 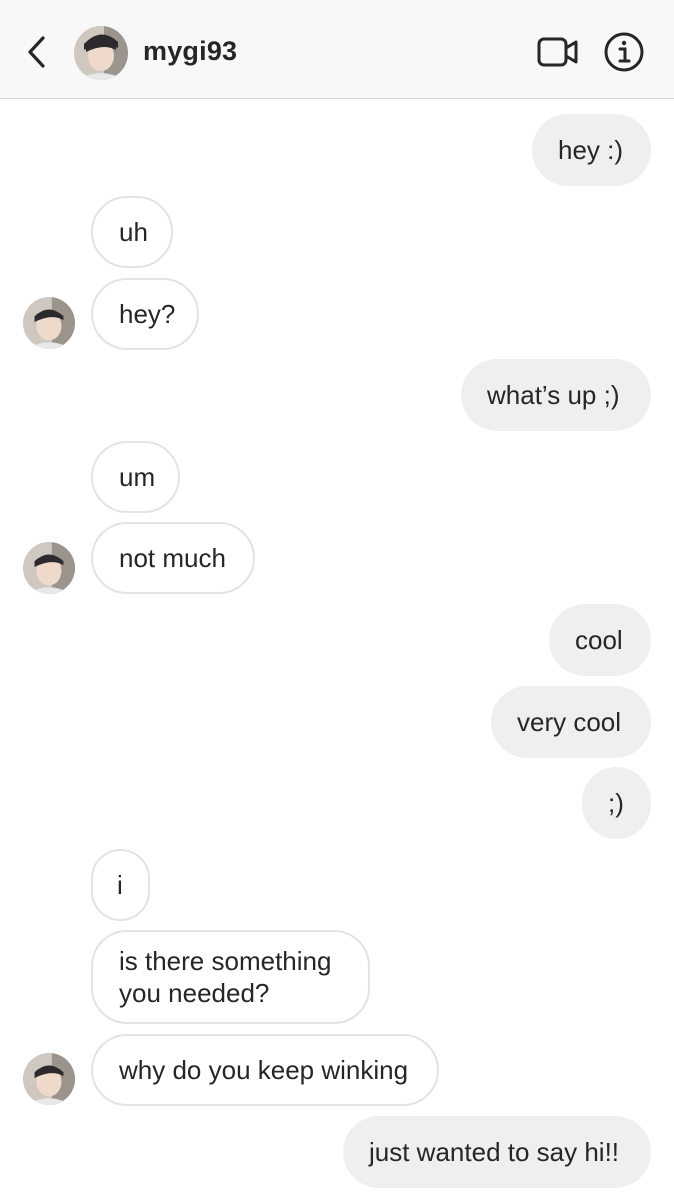 I want to click on message-bubble-outgoing: hey :), so click(x=591, y=150).